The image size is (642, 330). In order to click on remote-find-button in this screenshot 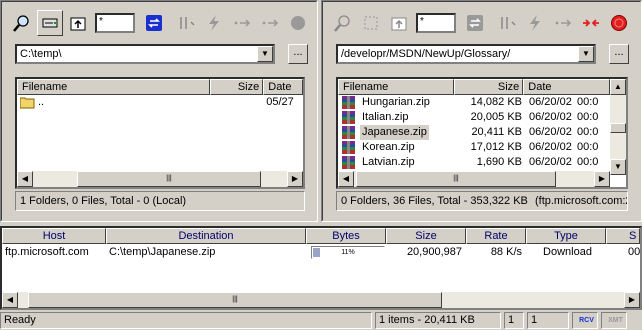, I will do `click(343, 23)`.